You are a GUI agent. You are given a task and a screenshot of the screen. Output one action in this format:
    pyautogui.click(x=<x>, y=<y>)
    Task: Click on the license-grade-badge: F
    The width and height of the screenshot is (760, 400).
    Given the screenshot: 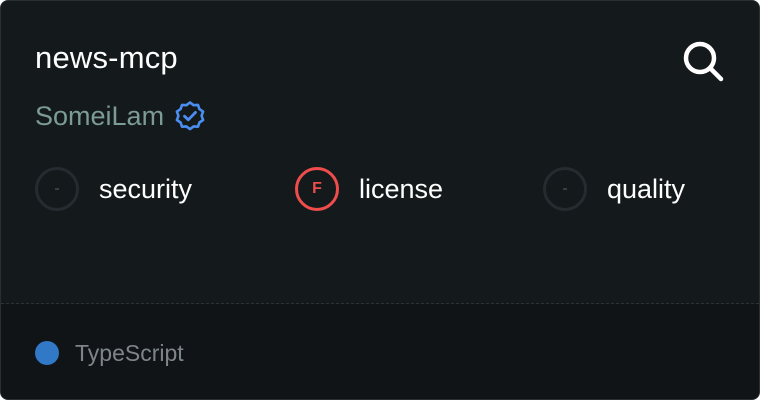 What is the action you would take?
    pyautogui.click(x=317, y=189)
    